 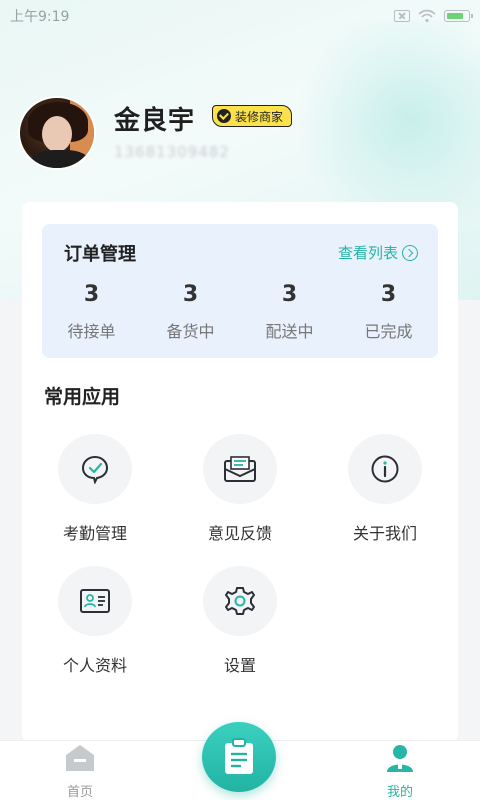 What do you see at coordinates (384, 533) in the screenshot?
I see `app-label: 关于我们` at bounding box center [384, 533].